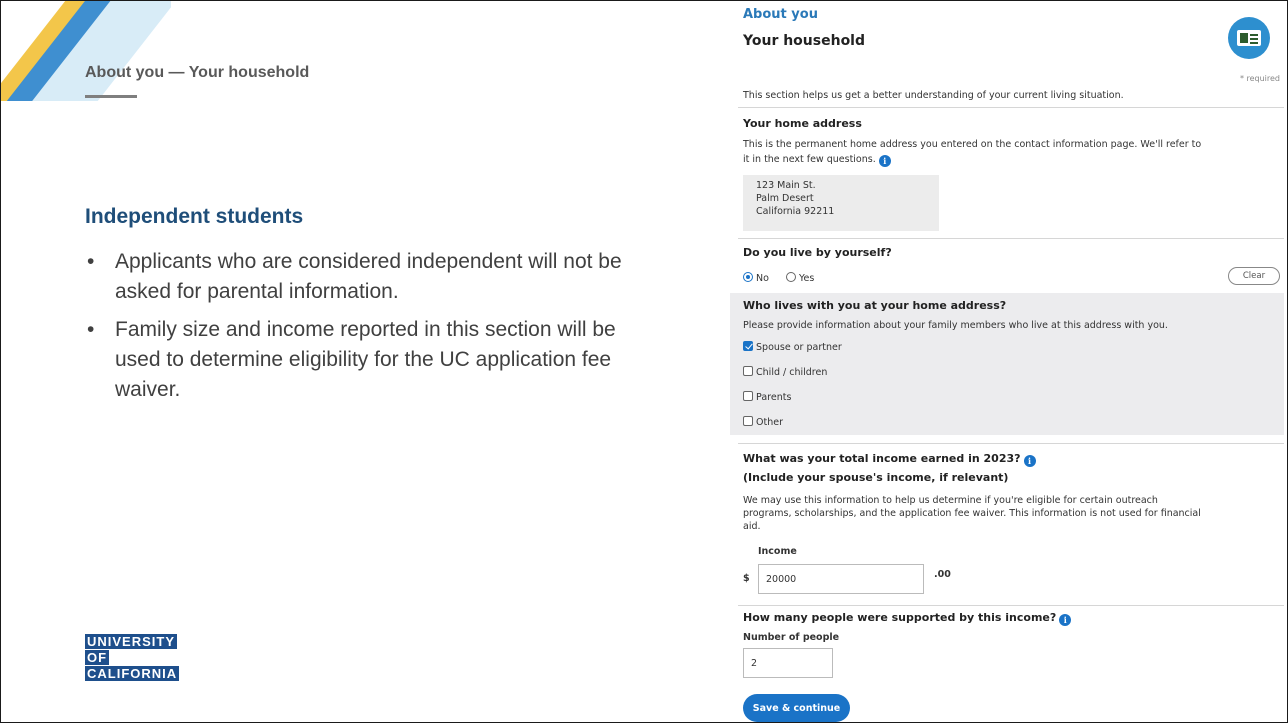 This screenshot has width=1288, height=723. Describe the element at coordinates (802, 123) in the screenshot. I see `home-address-title: Your home address` at that location.